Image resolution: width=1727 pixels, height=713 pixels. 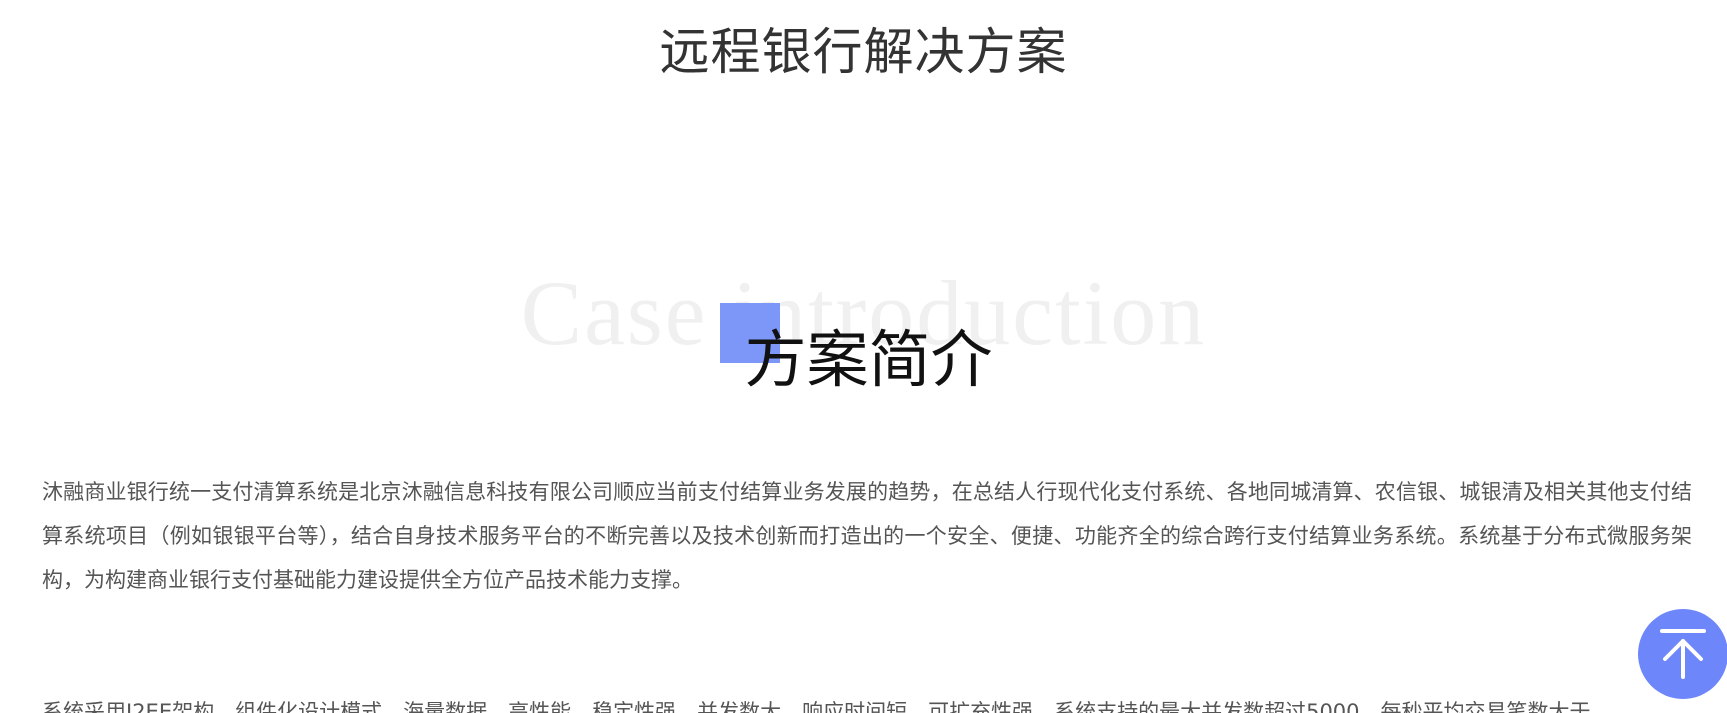 I want to click on back-to-top-button, so click(x=1682, y=654).